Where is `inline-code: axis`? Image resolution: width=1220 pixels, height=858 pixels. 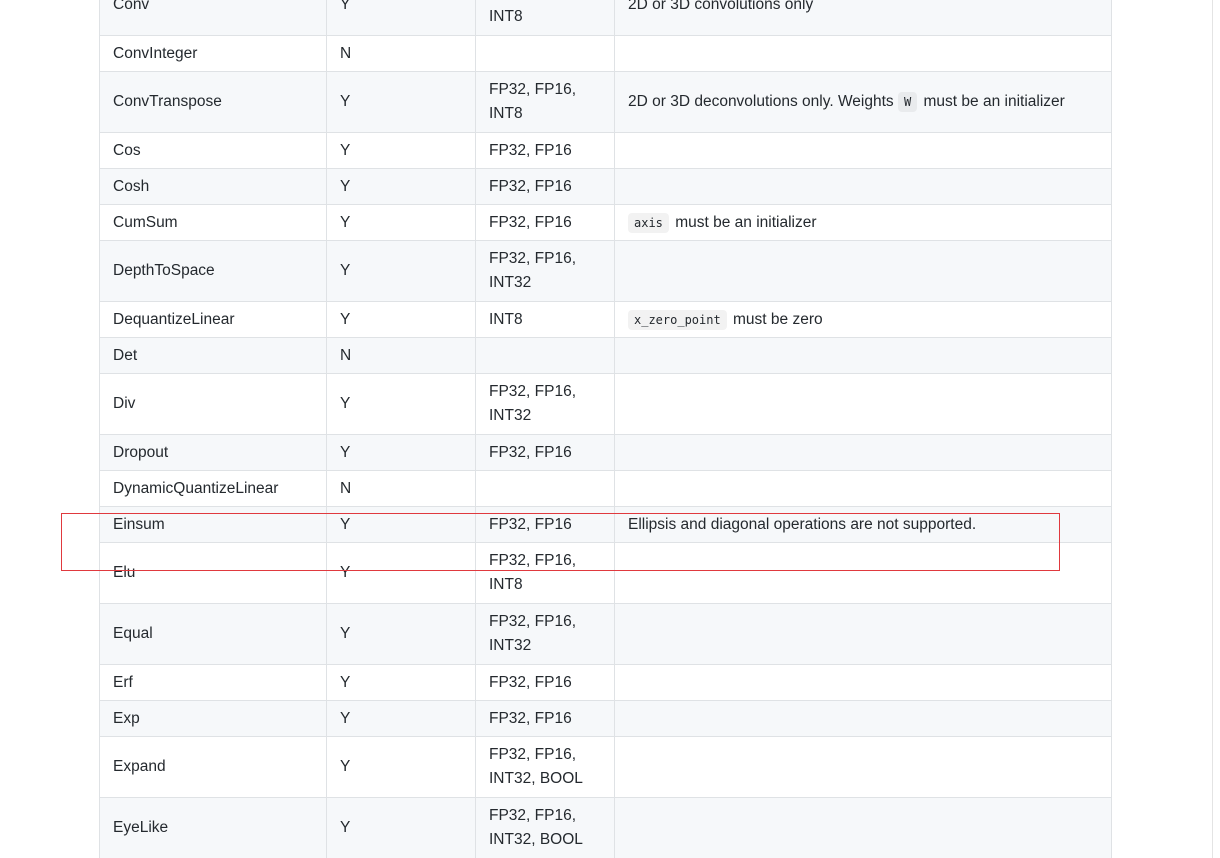
inline-code: axis is located at coordinates (648, 222).